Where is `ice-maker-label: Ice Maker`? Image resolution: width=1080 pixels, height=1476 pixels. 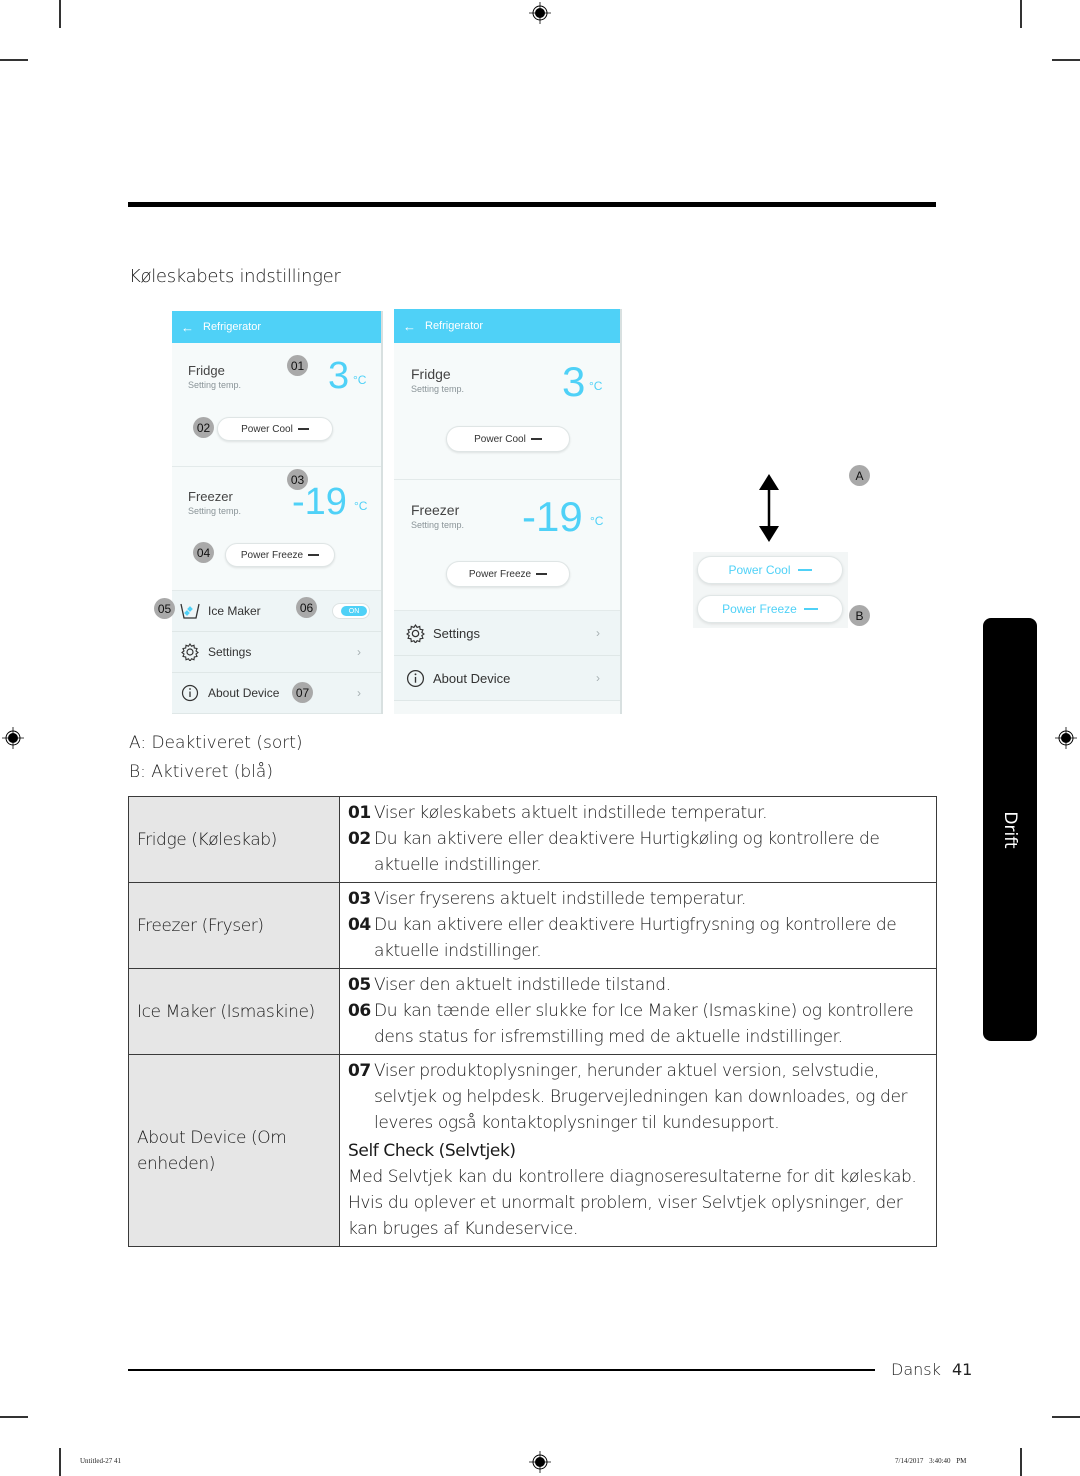 ice-maker-label: Ice Maker is located at coordinates (234, 611).